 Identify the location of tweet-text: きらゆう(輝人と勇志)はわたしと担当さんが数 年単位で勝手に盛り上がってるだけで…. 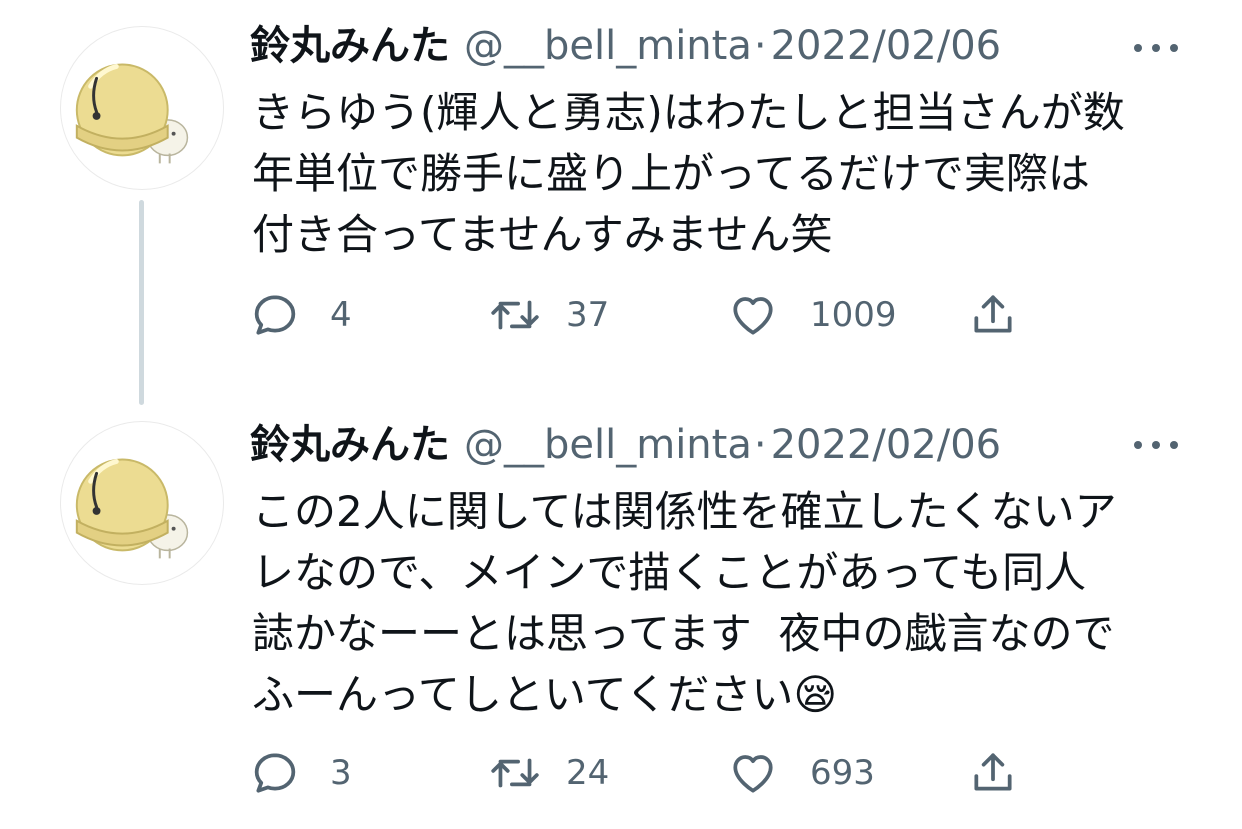
(688, 173).